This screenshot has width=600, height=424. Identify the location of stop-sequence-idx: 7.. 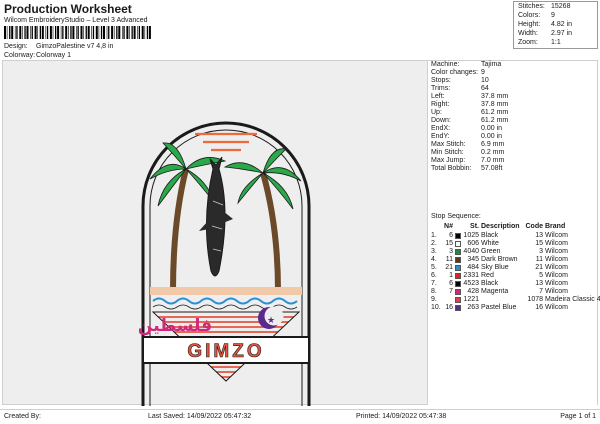
(434, 283).